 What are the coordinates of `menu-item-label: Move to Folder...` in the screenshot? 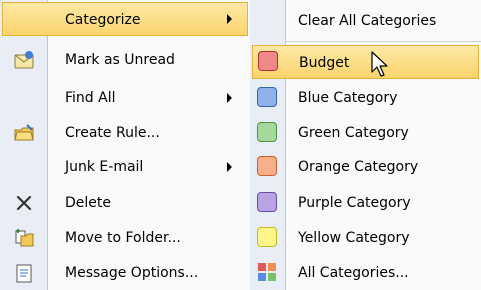 It's located at (123, 238).